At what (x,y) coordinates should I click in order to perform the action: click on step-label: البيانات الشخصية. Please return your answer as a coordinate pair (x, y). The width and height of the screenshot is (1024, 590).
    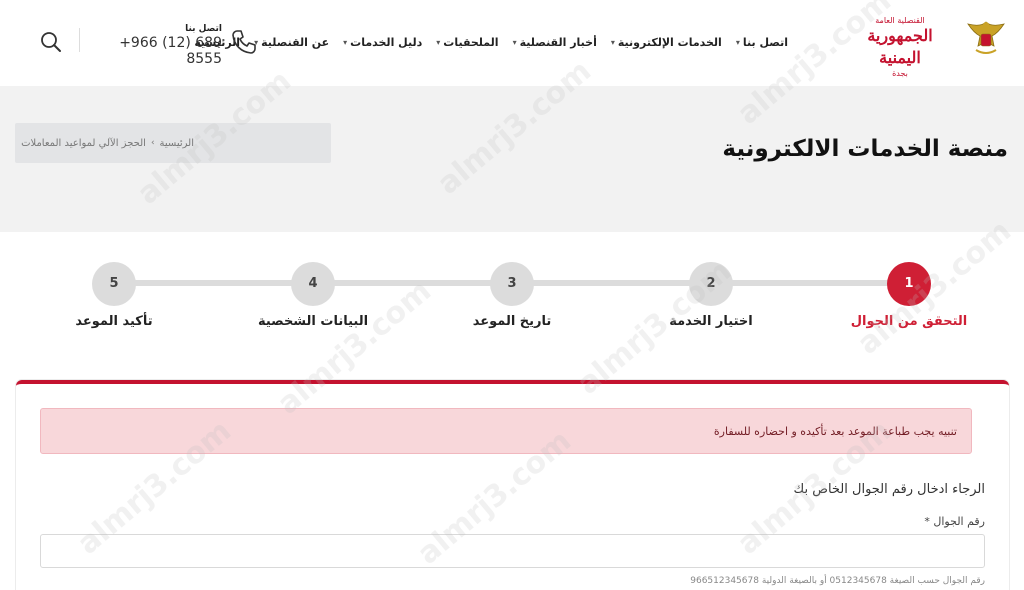
    Looking at the image, I should click on (313, 321).